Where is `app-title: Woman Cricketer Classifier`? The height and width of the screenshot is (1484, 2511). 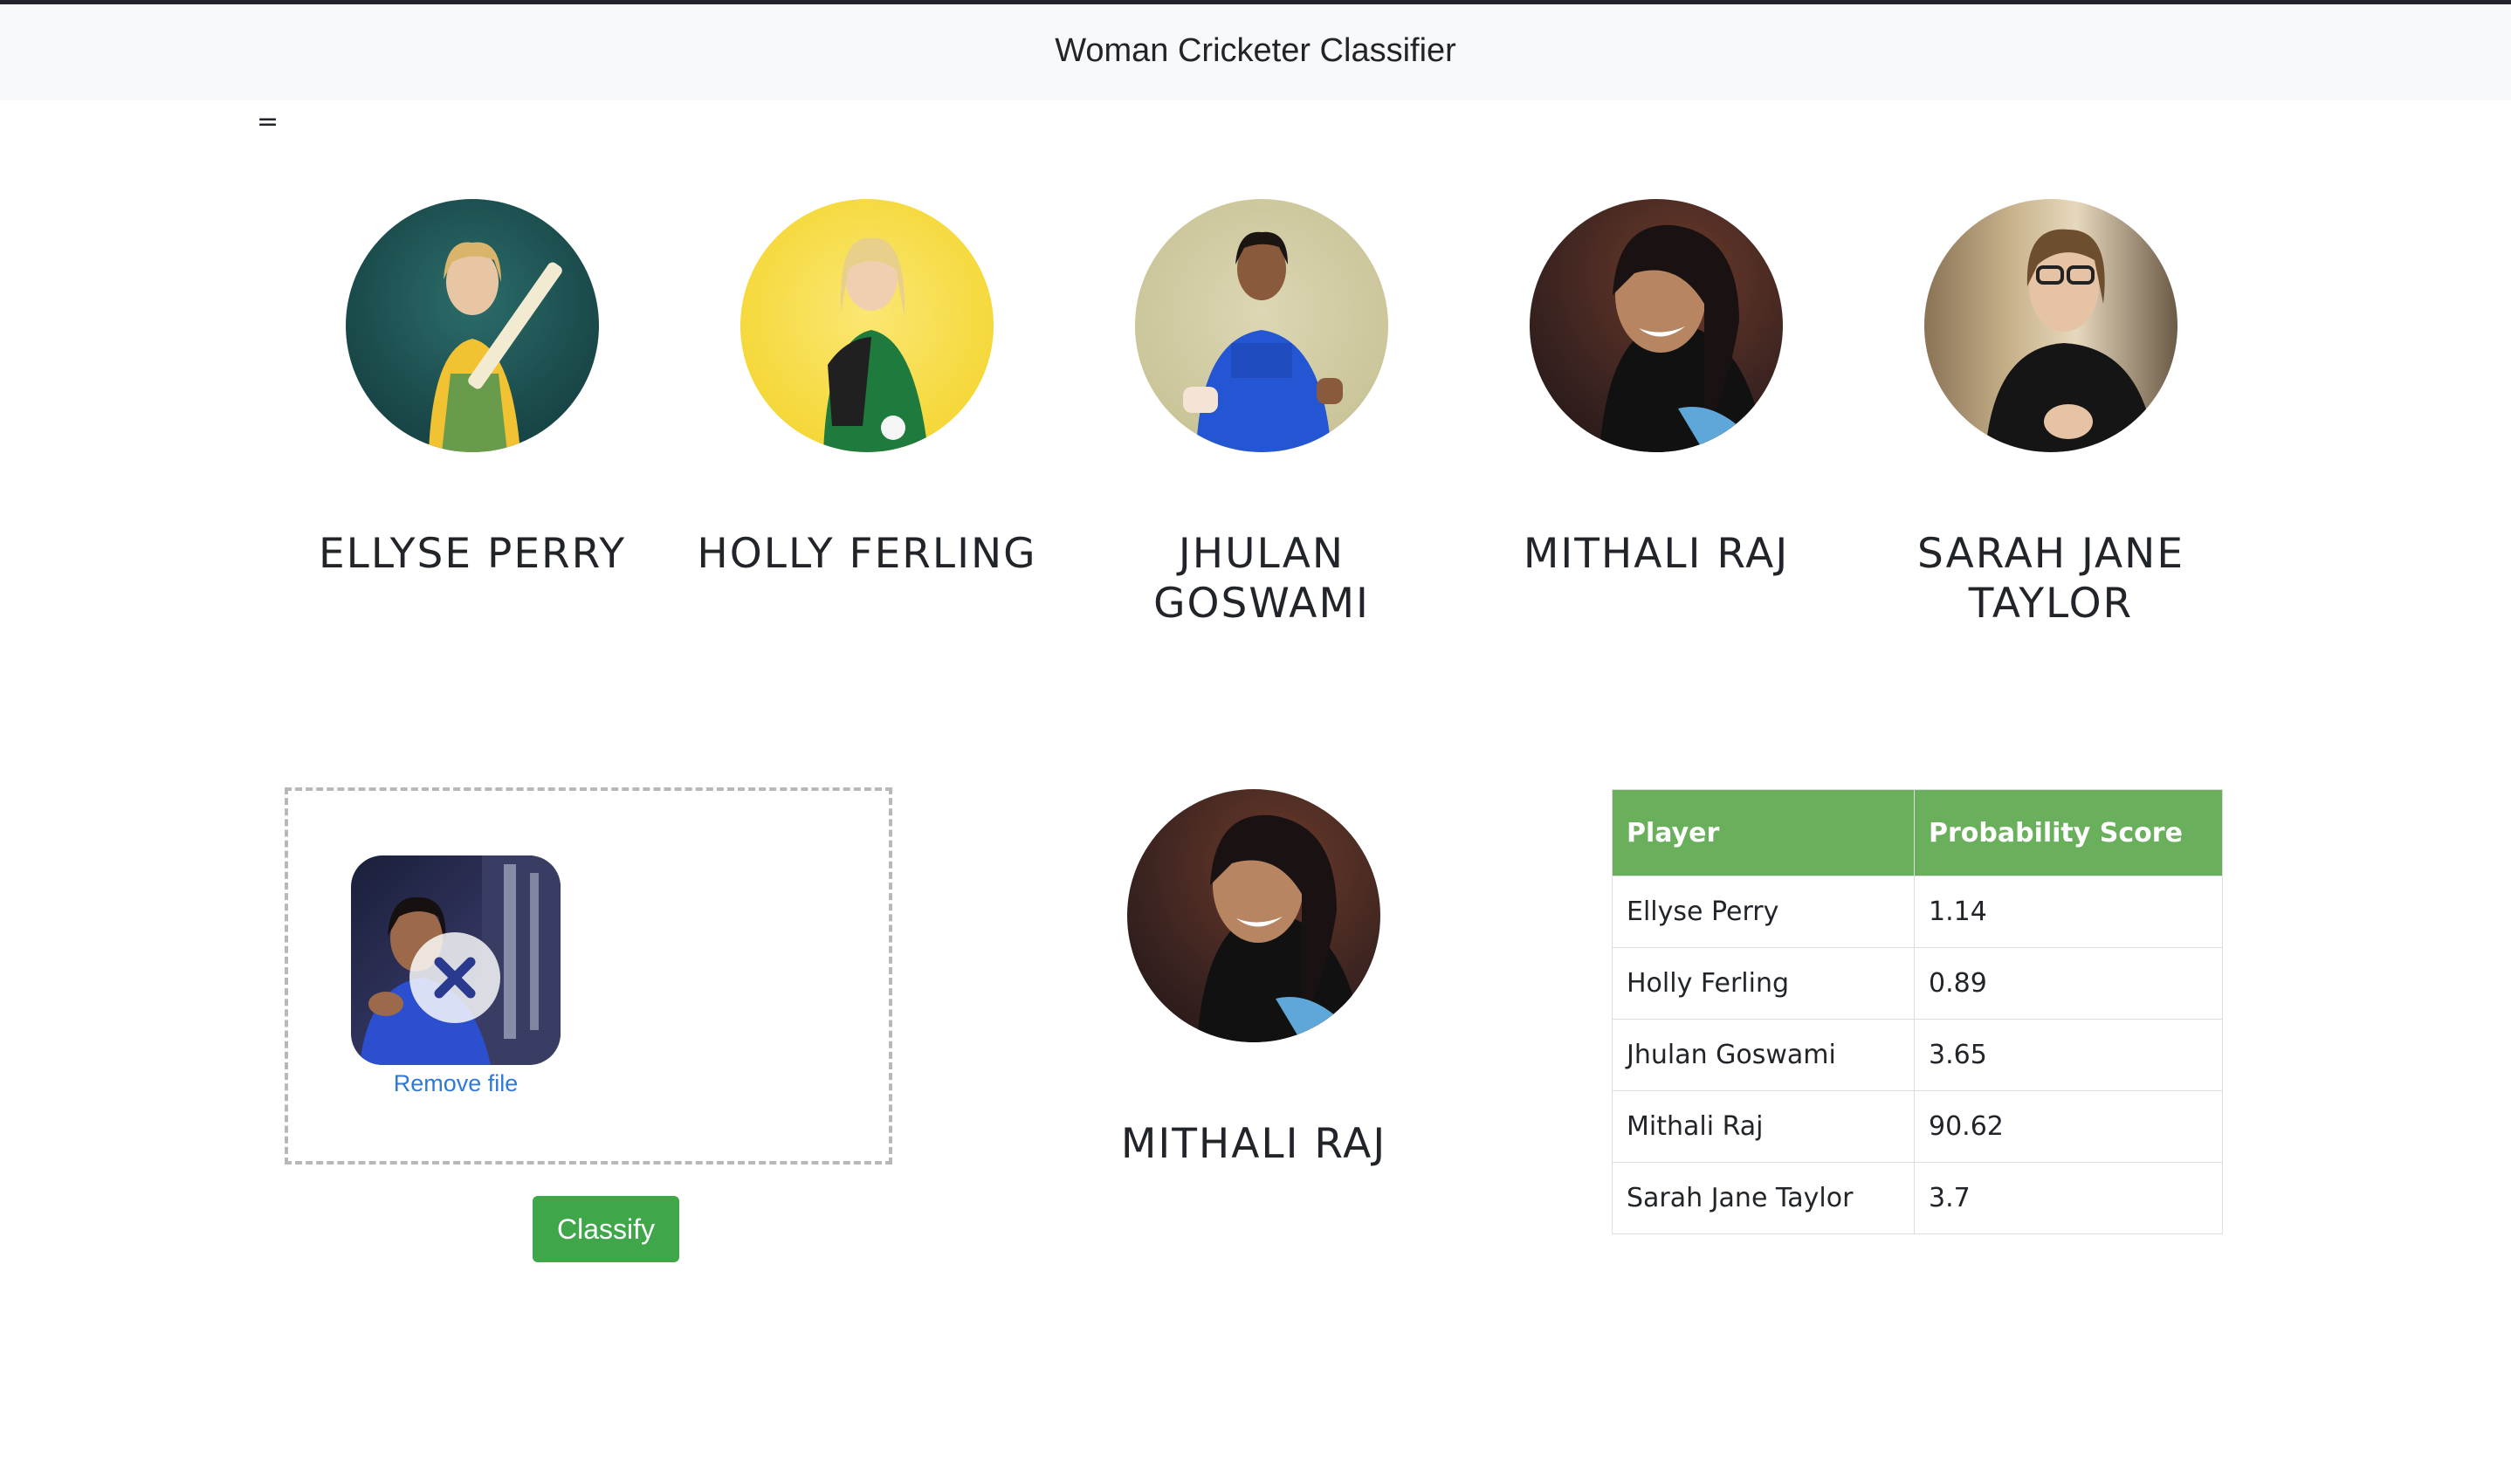 app-title: Woman Cricketer Classifier is located at coordinates (1256, 50).